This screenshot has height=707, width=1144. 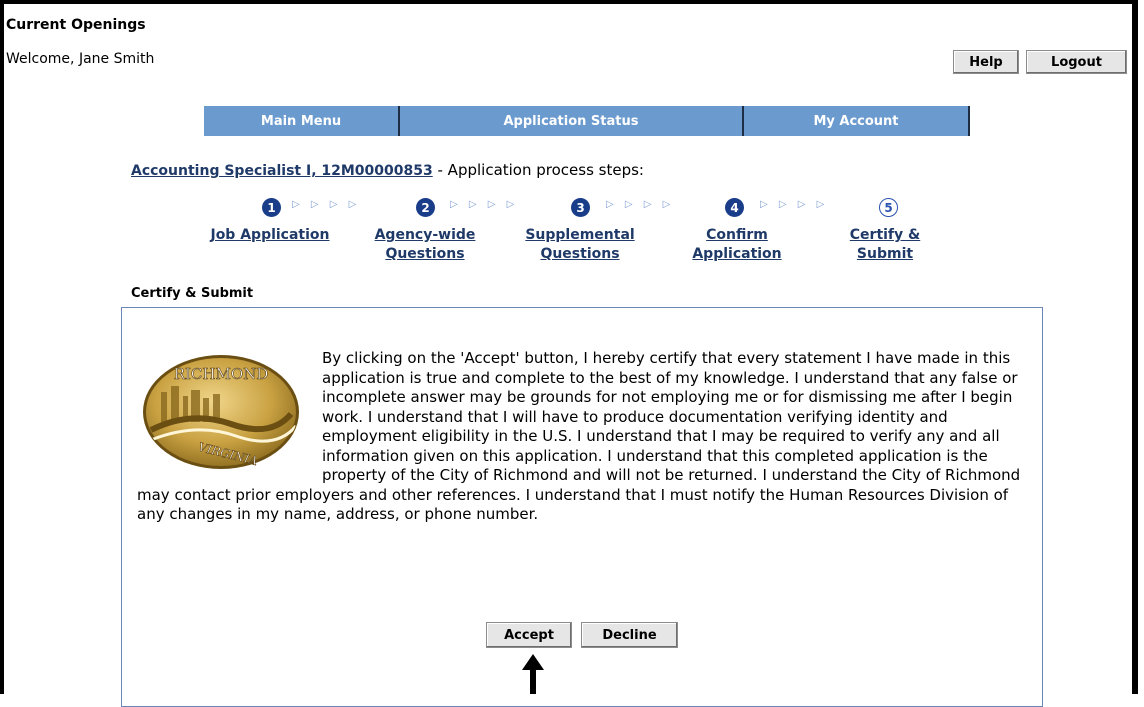 What do you see at coordinates (572, 121) in the screenshot?
I see `nav-application-status: Application Status` at bounding box center [572, 121].